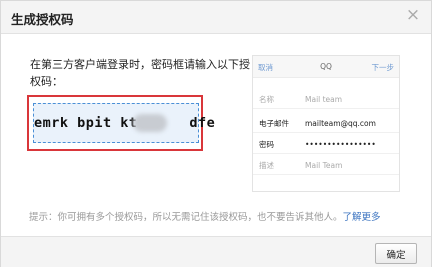  I want to click on illustration-row-email: 电子邮件 mailteam@qq.com, so click(326, 123).